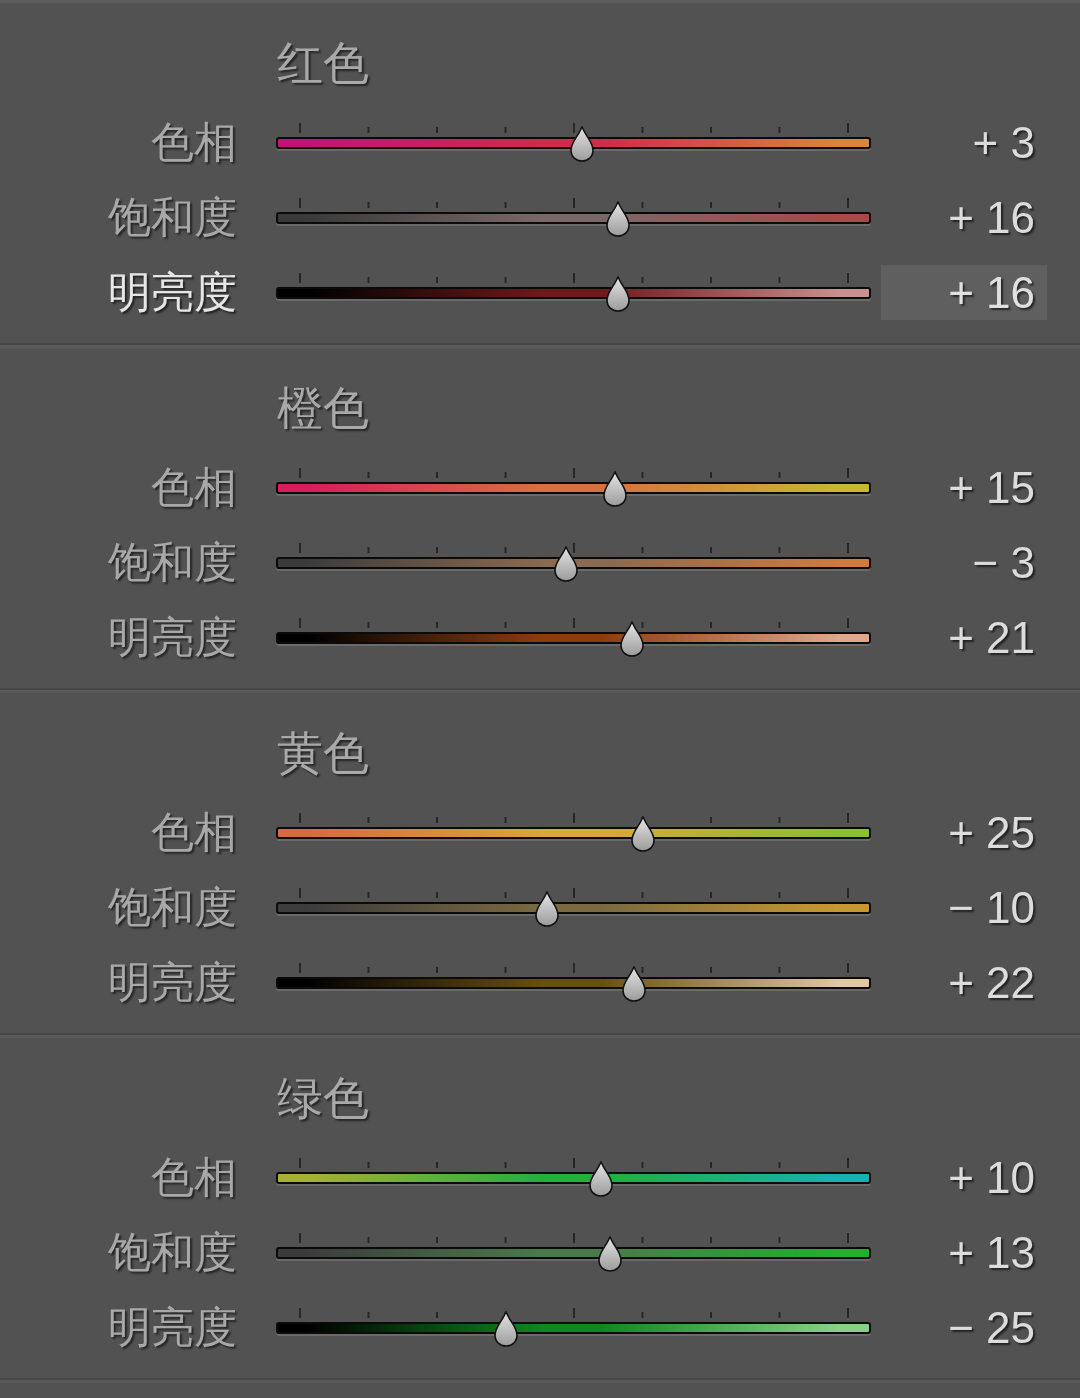 The height and width of the screenshot is (1398, 1080). I want to click on value-field: − 10, so click(964, 907).